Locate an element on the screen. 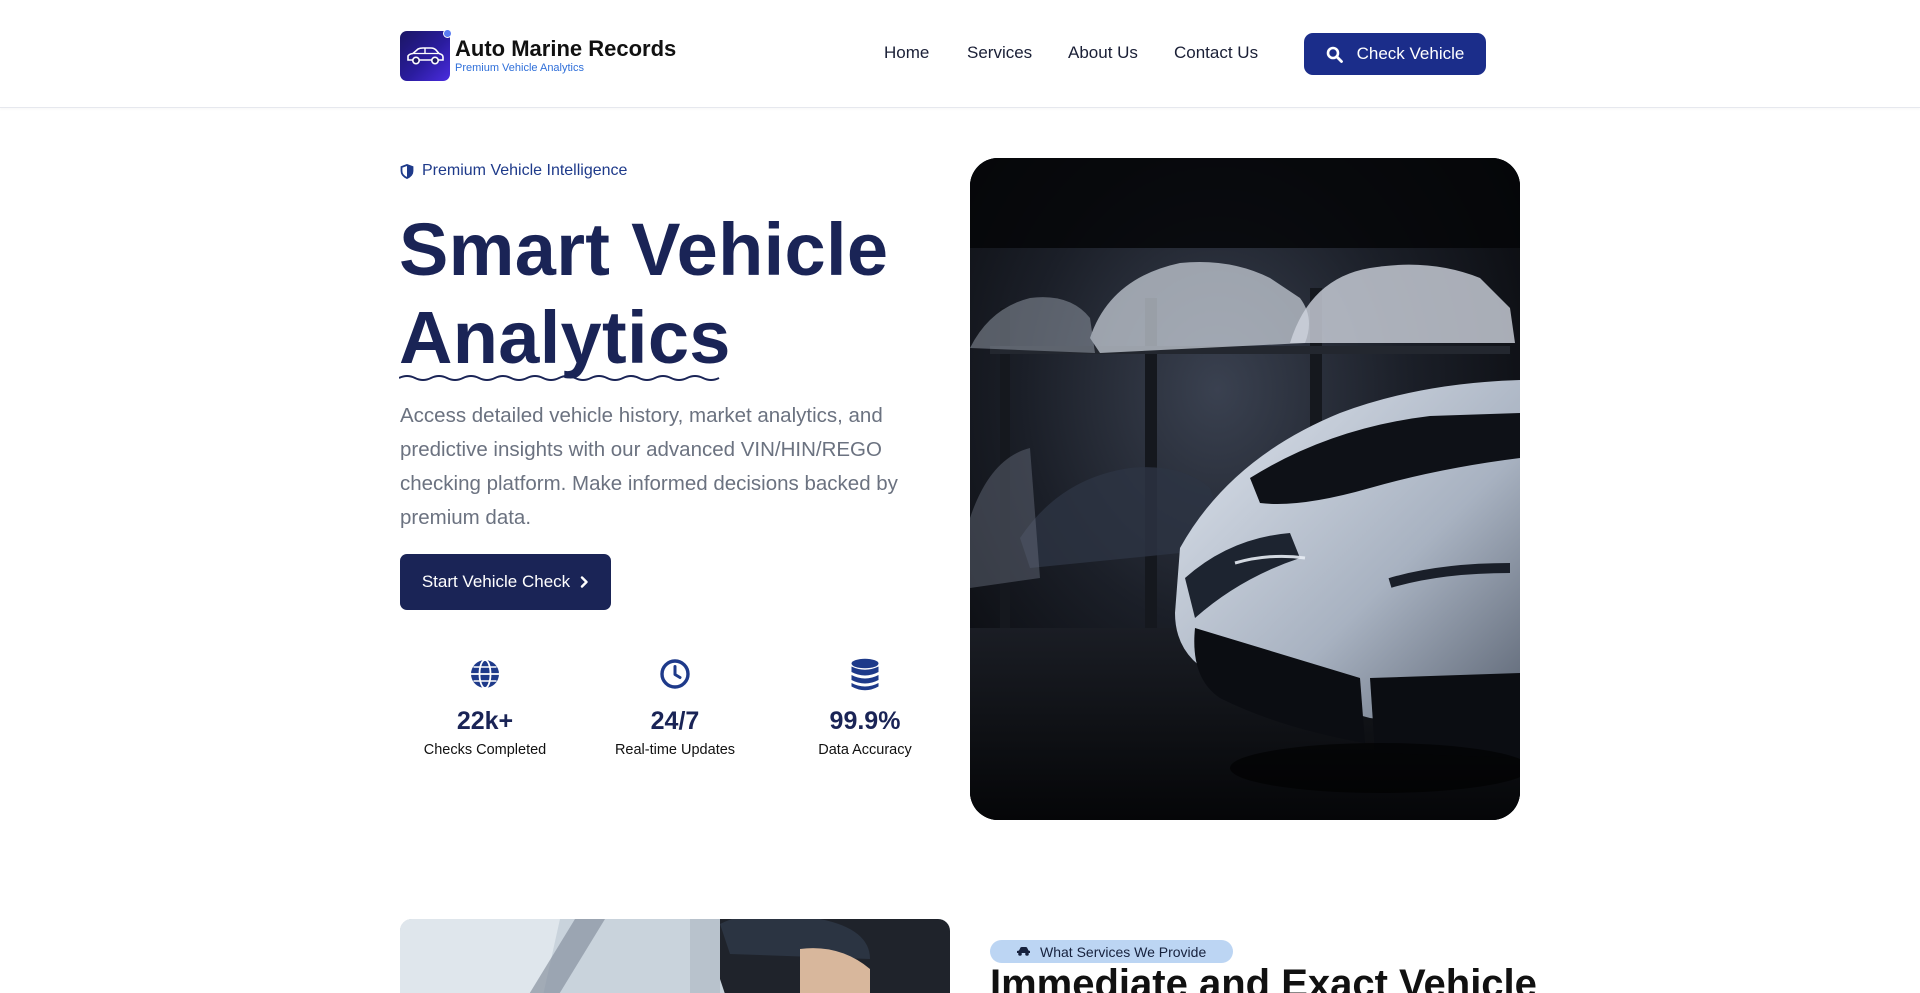  stat-value: 22k+ is located at coordinates (485, 721).